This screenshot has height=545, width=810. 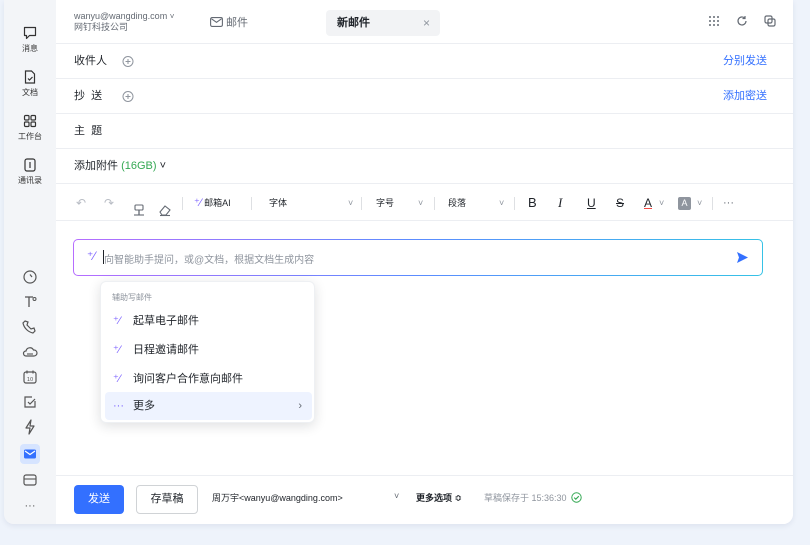 What do you see at coordinates (99, 499) in the screenshot?
I see `send-button: 发送` at bounding box center [99, 499].